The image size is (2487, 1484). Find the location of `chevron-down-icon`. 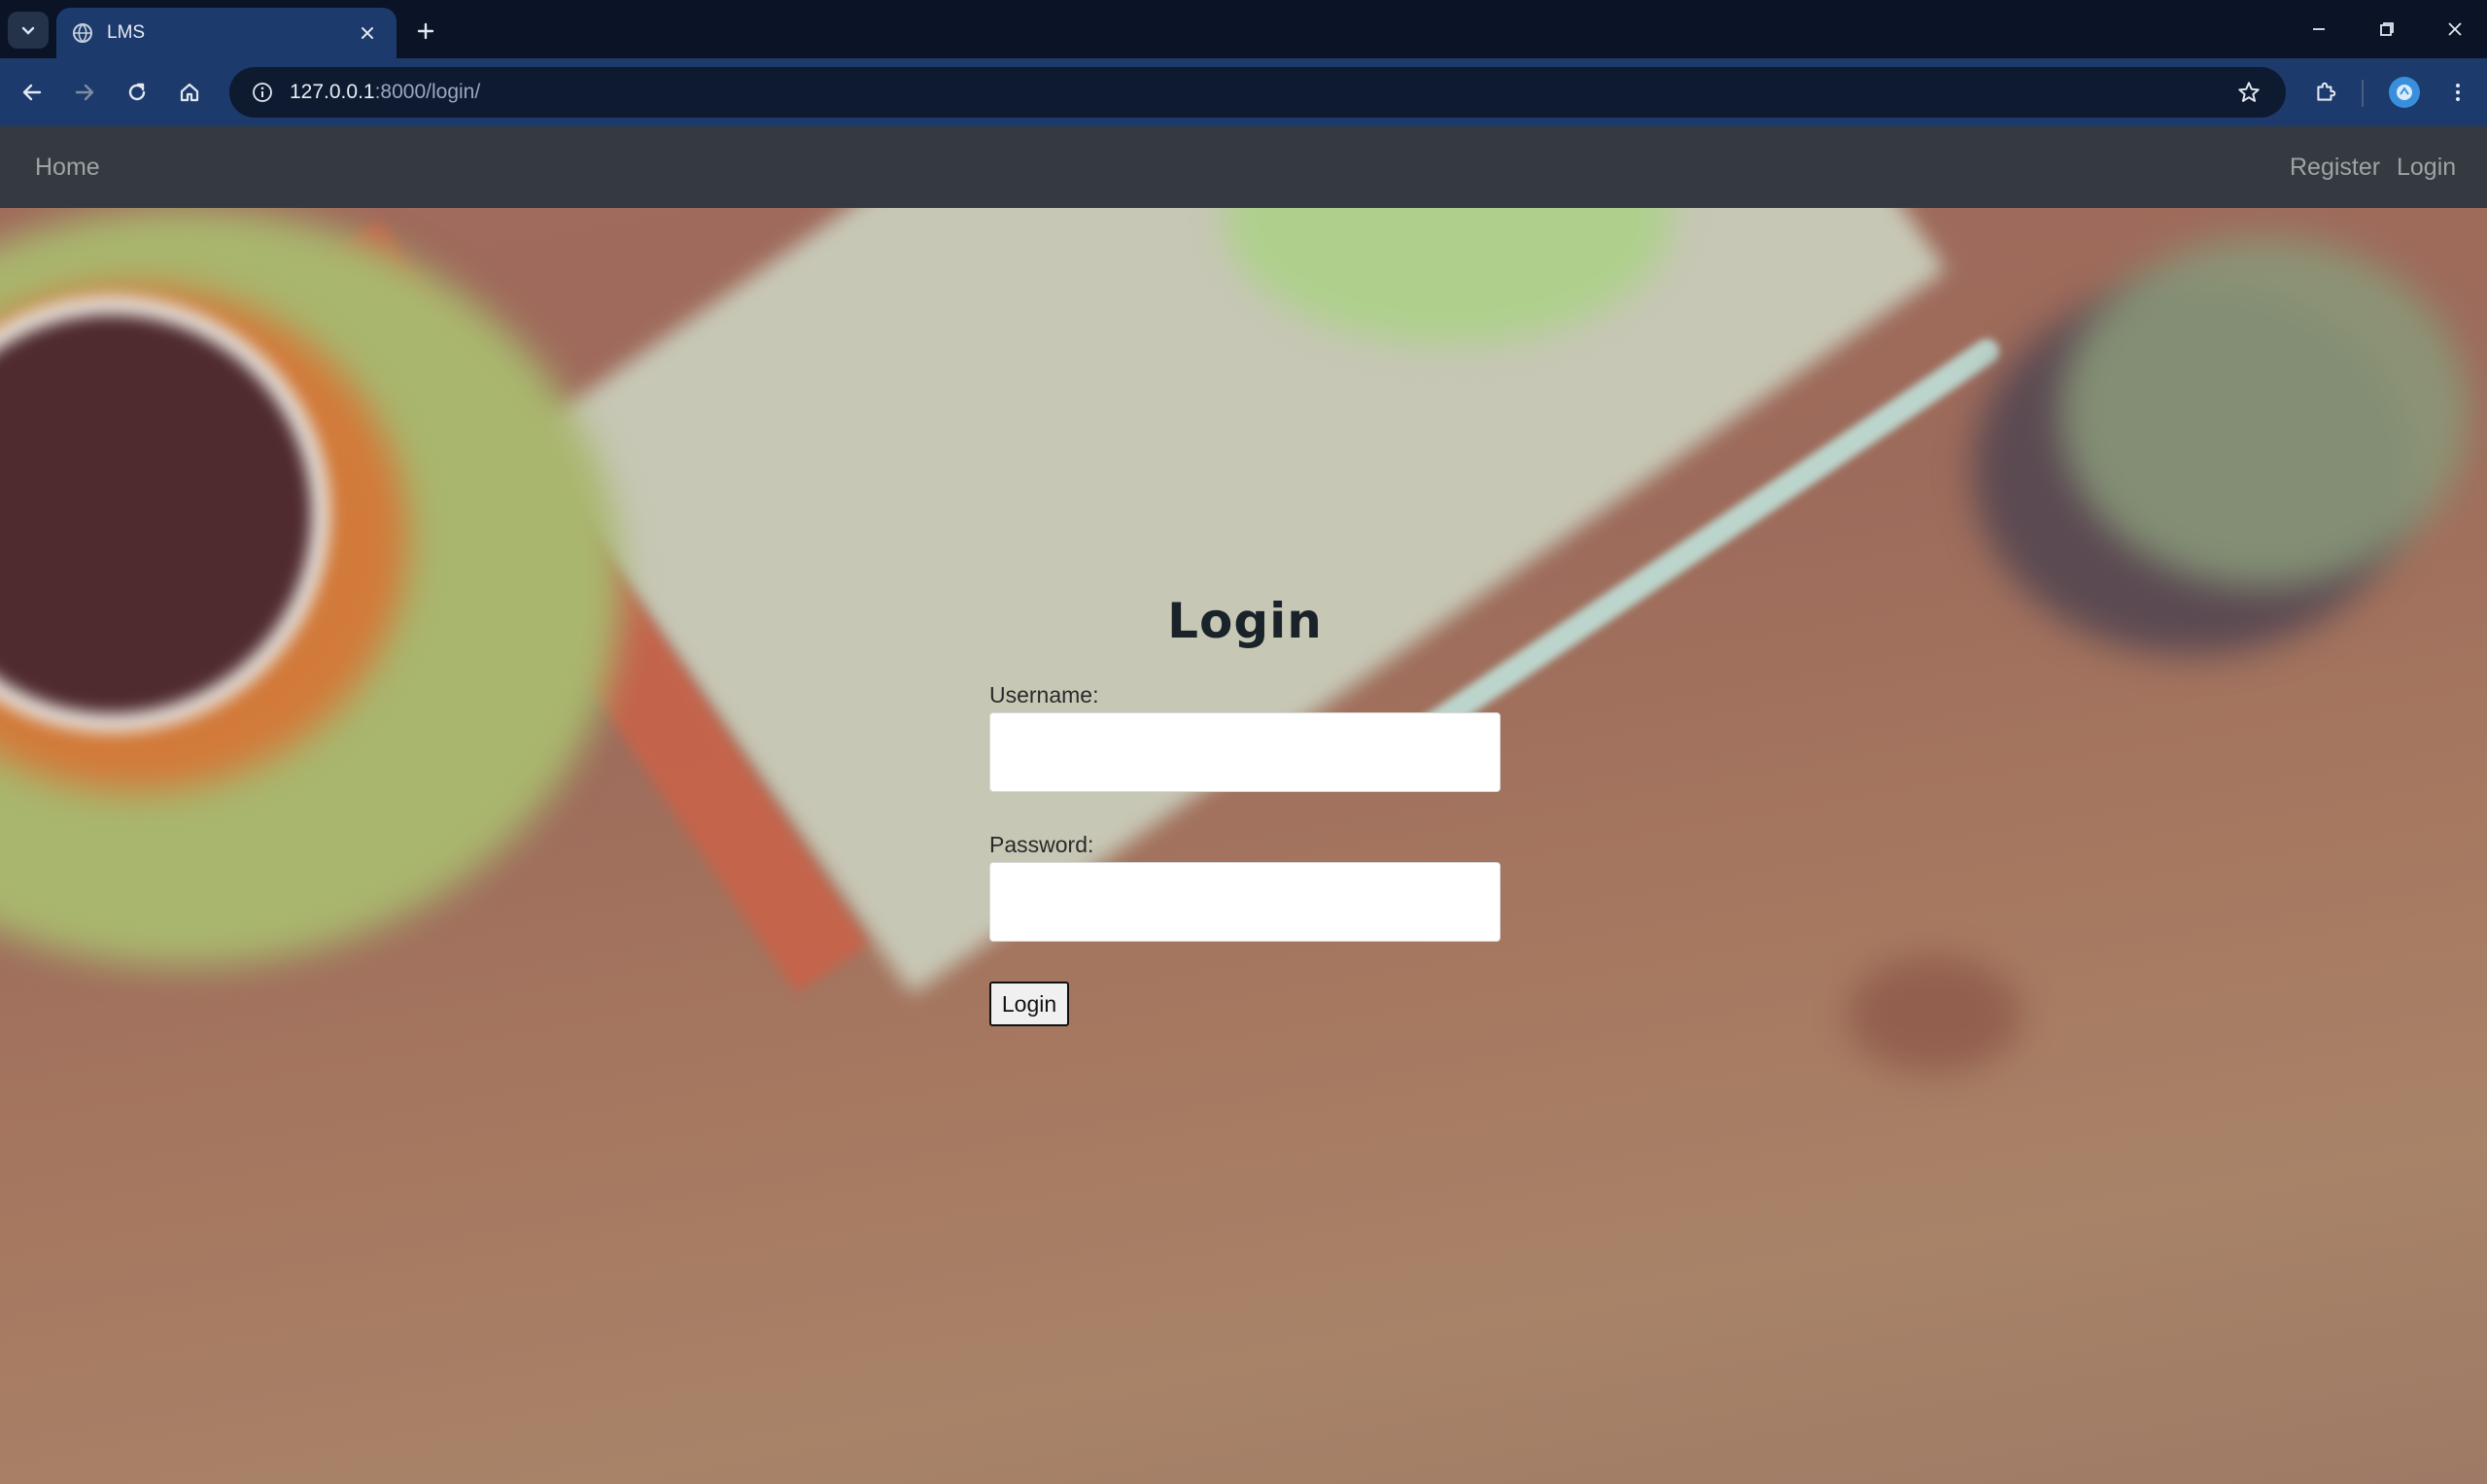

chevron-down-icon is located at coordinates (28, 30).